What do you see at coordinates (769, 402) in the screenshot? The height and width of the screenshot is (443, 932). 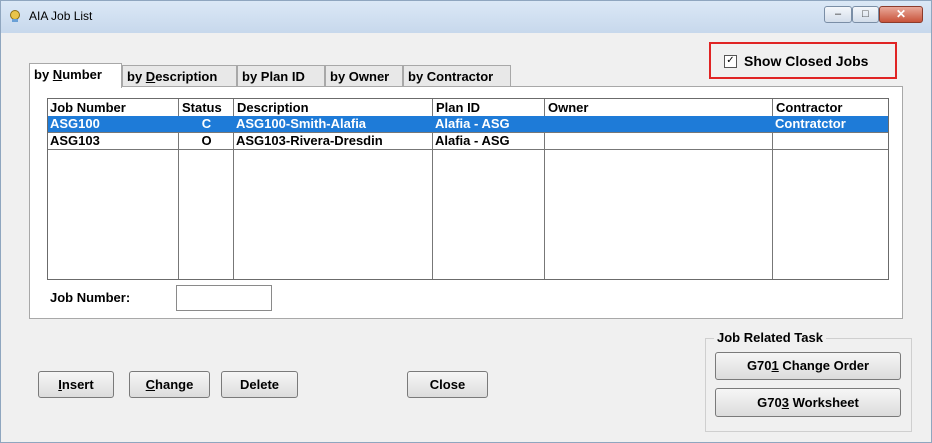 I see `g703-label: G70` at bounding box center [769, 402].